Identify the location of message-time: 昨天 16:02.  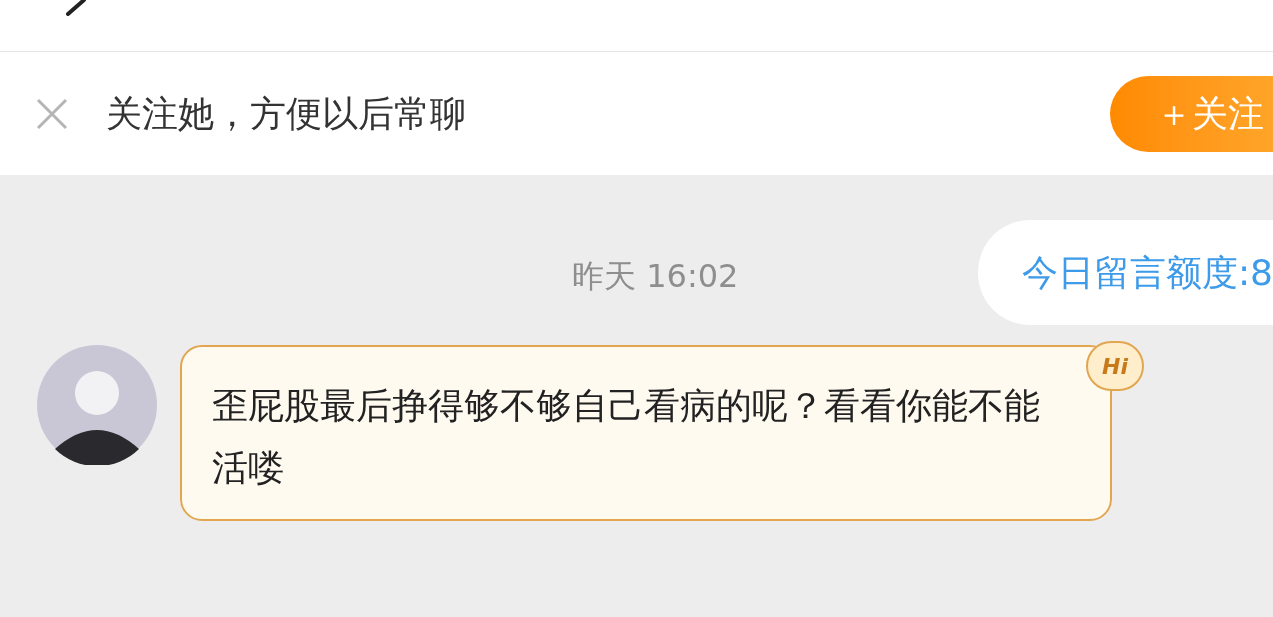
(655, 276).